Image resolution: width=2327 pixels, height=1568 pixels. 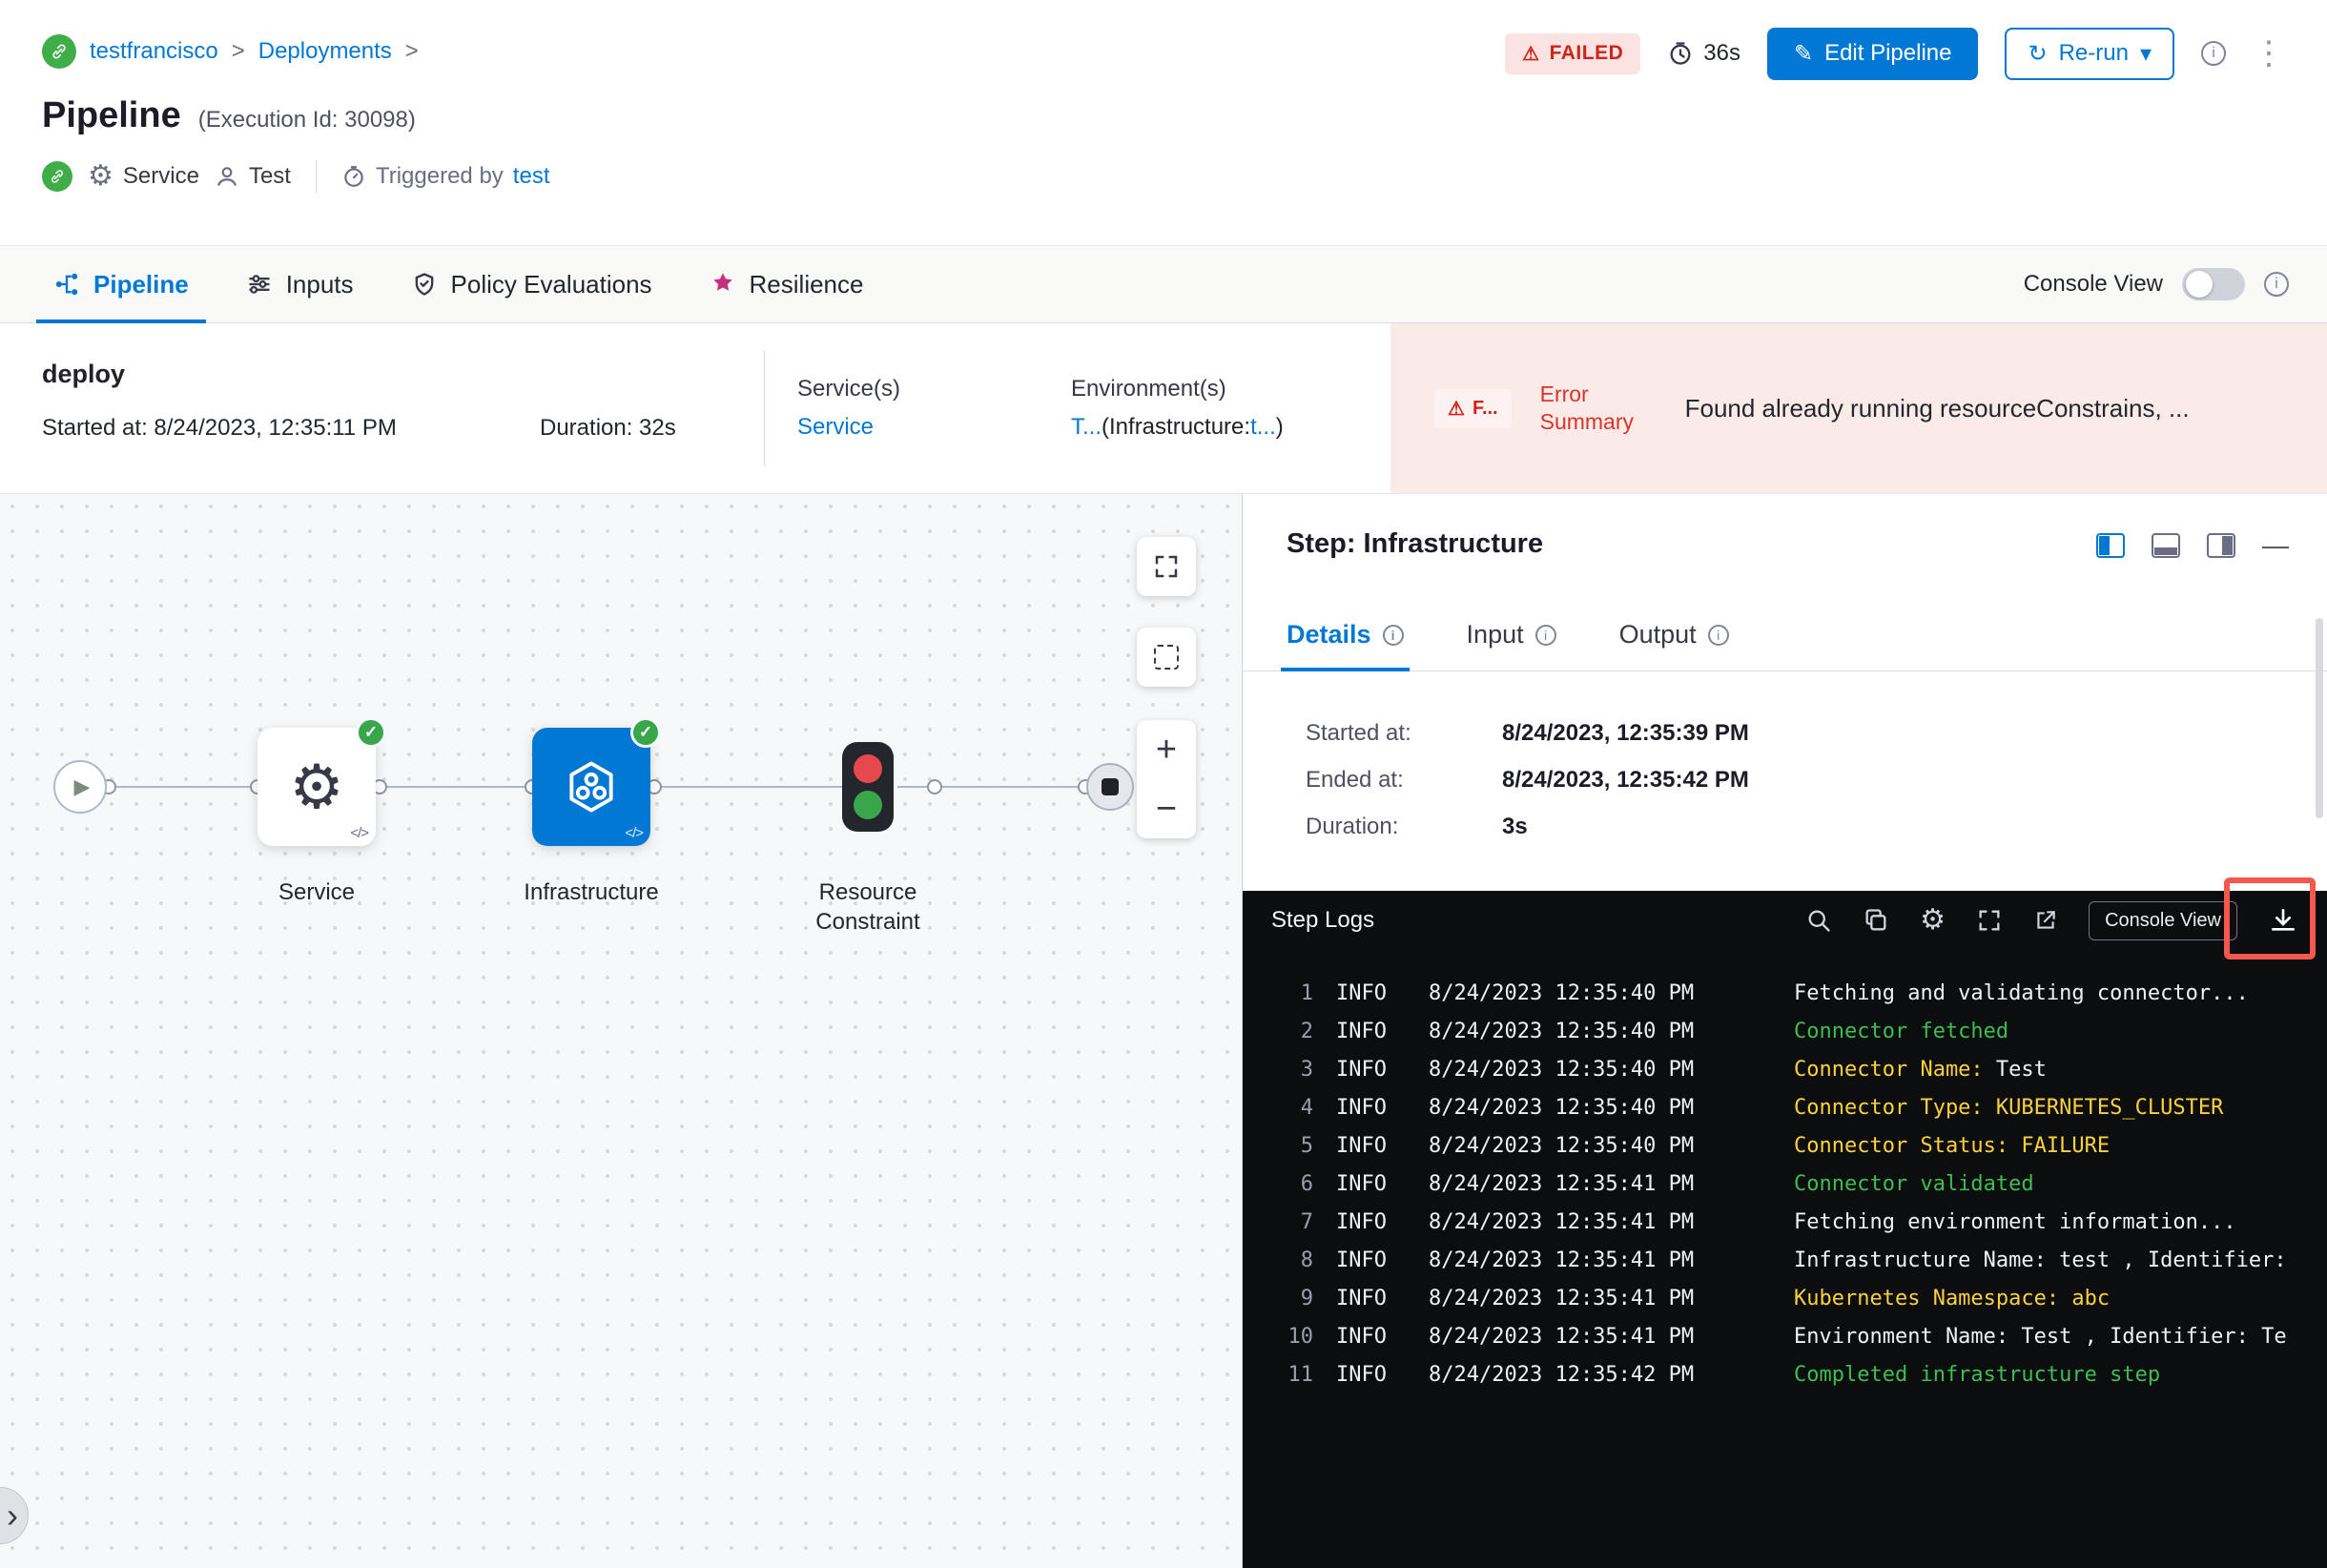 What do you see at coordinates (1163, 115) in the screenshot?
I see `title-row: Pipeline (Execution Id: 30098)` at bounding box center [1163, 115].